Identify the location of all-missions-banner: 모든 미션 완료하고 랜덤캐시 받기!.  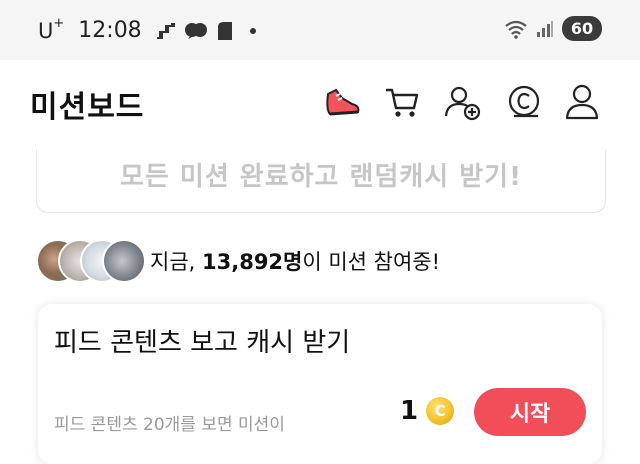
(321, 181).